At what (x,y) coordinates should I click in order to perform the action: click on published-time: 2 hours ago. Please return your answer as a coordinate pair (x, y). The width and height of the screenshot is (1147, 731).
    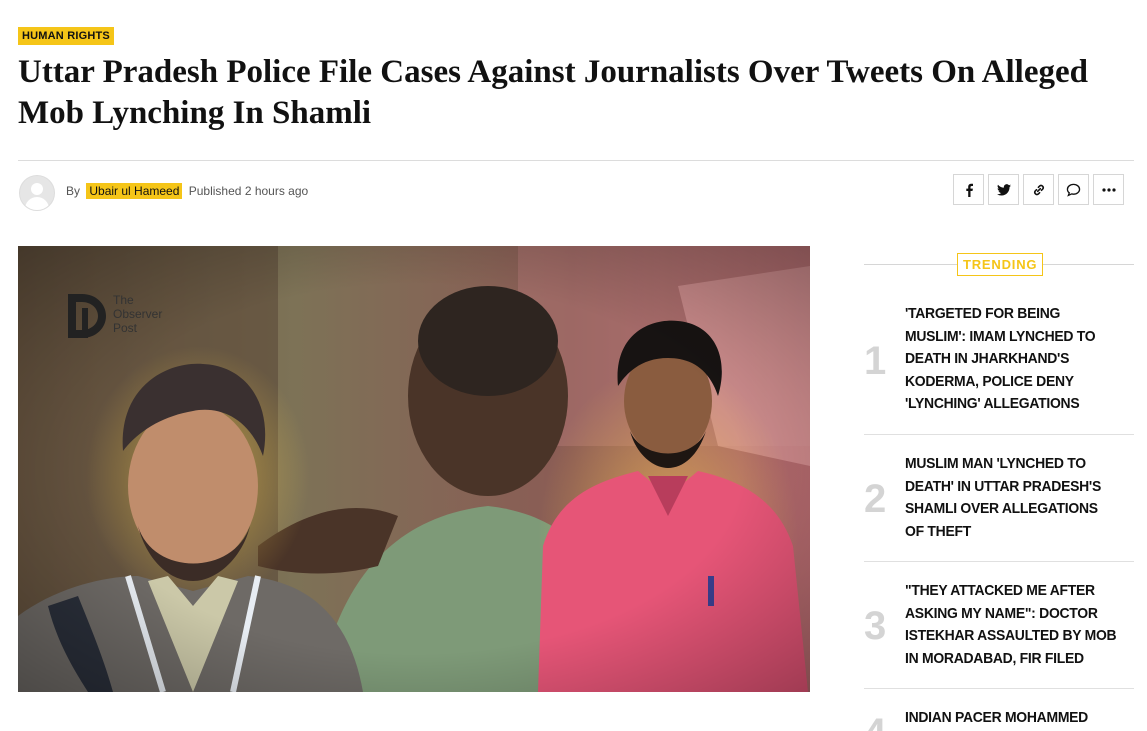
    Looking at the image, I should click on (276, 191).